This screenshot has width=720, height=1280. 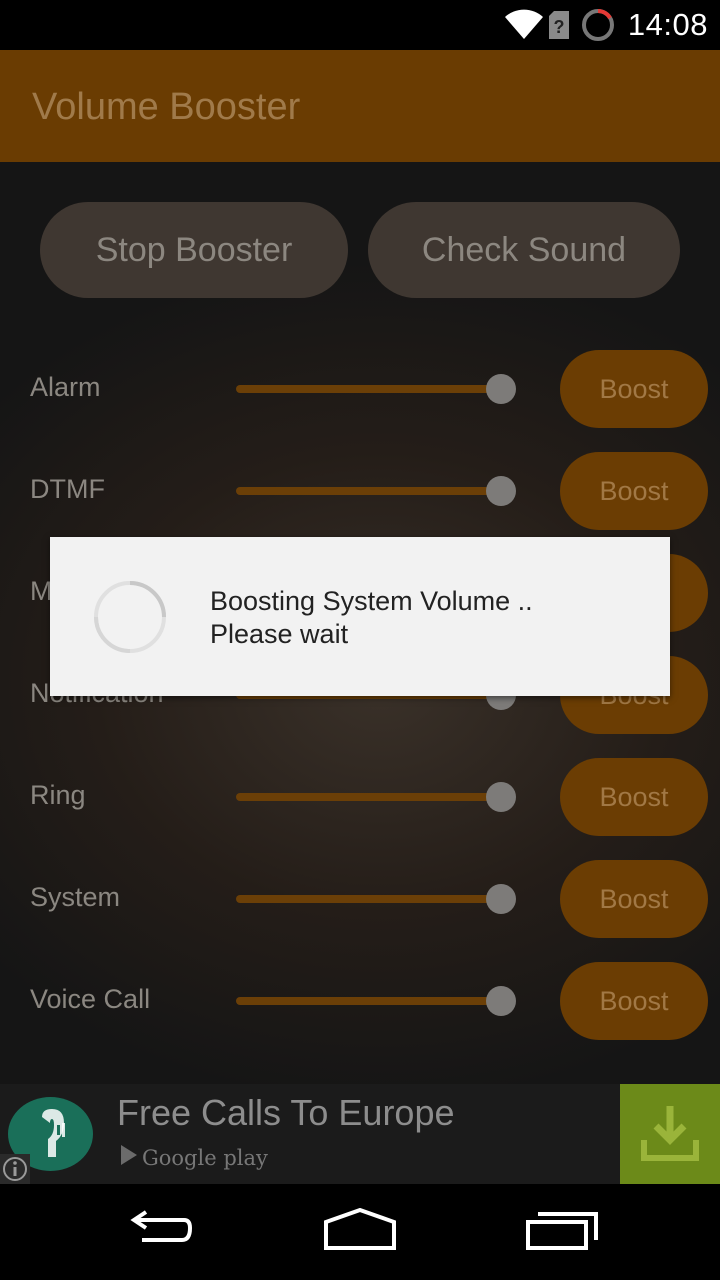 I want to click on stream-label: Alarm, so click(x=65, y=387).